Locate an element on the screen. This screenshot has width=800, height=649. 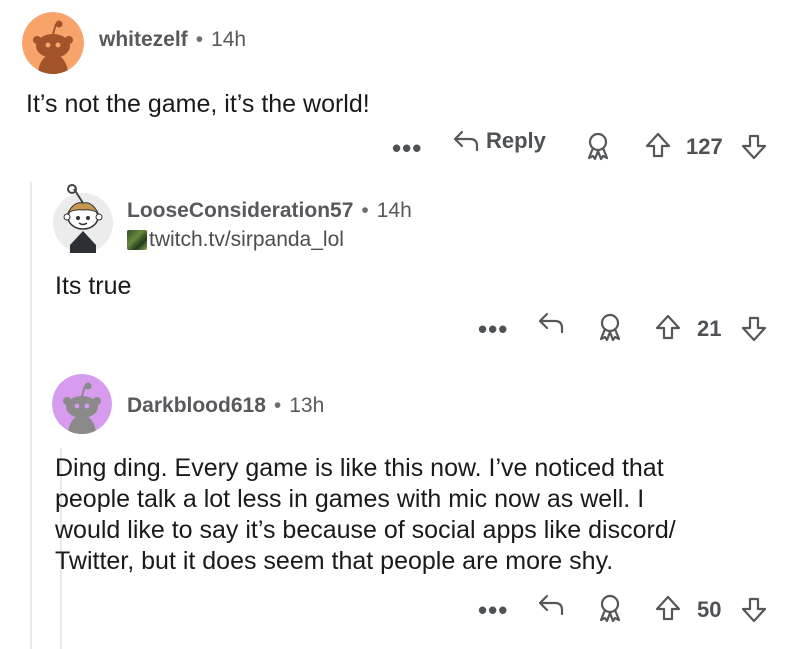
reply-button: Reply is located at coordinates (499, 141).